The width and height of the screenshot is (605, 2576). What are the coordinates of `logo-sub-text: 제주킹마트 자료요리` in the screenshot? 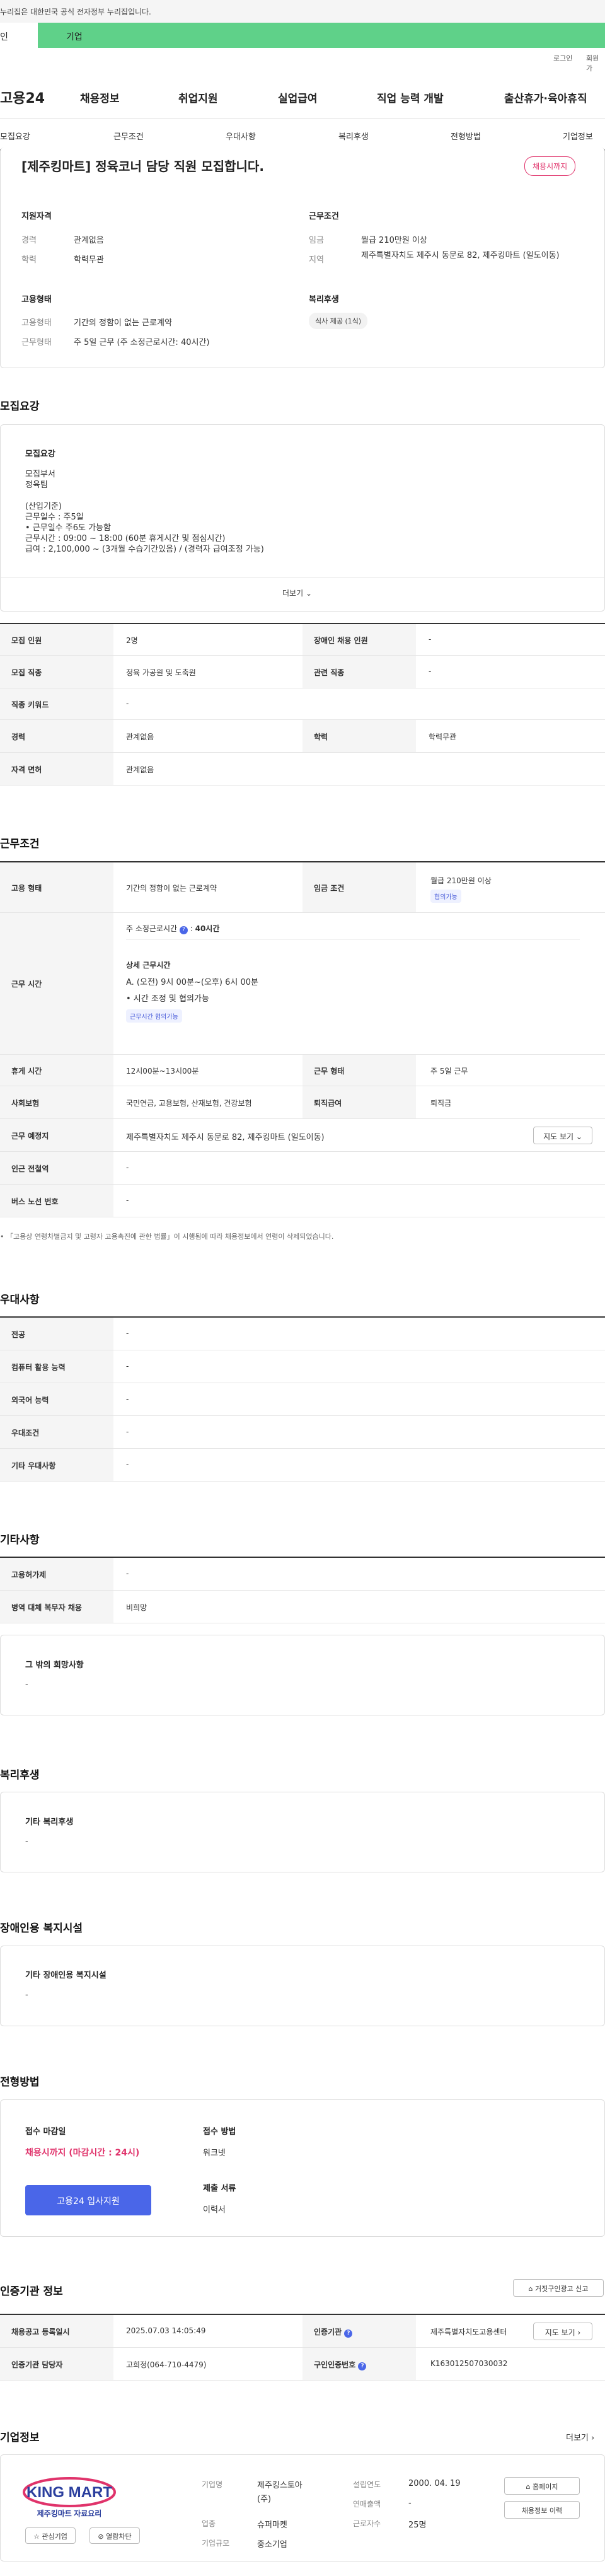 It's located at (70, 2513).